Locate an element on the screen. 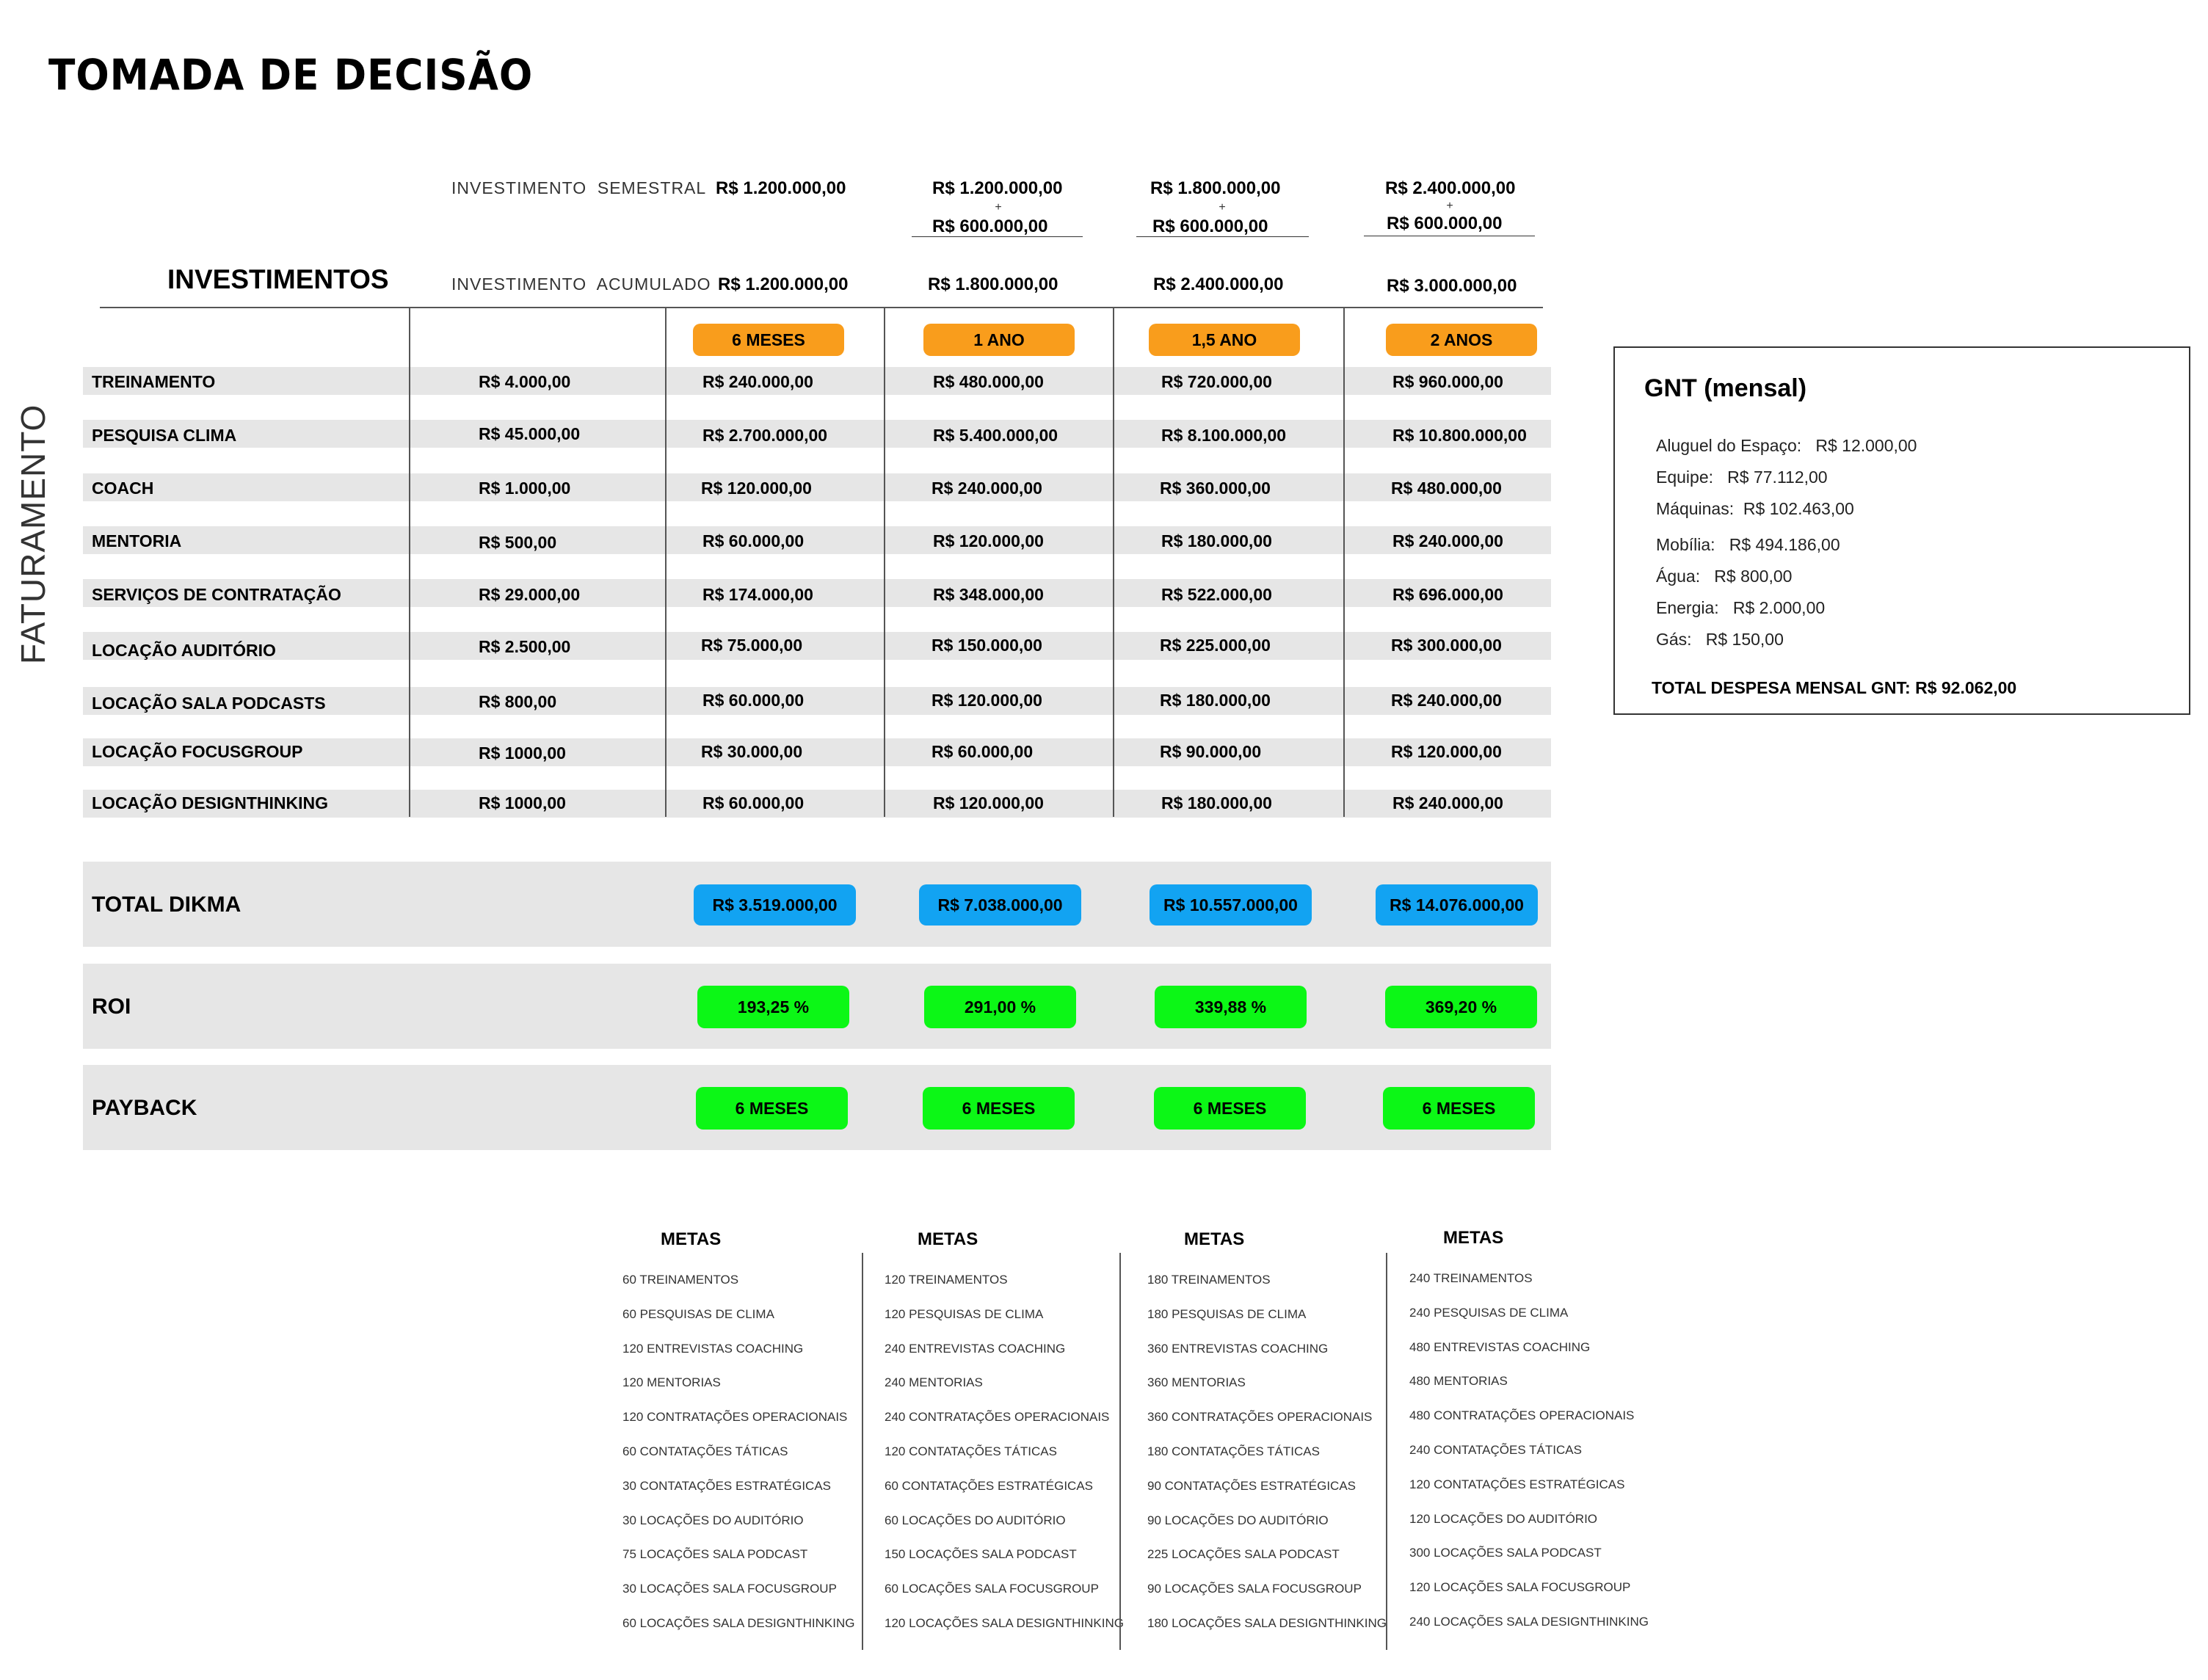 The height and width of the screenshot is (1680, 2208). unit-price: R$ 29.000,00 is located at coordinates (530, 594).